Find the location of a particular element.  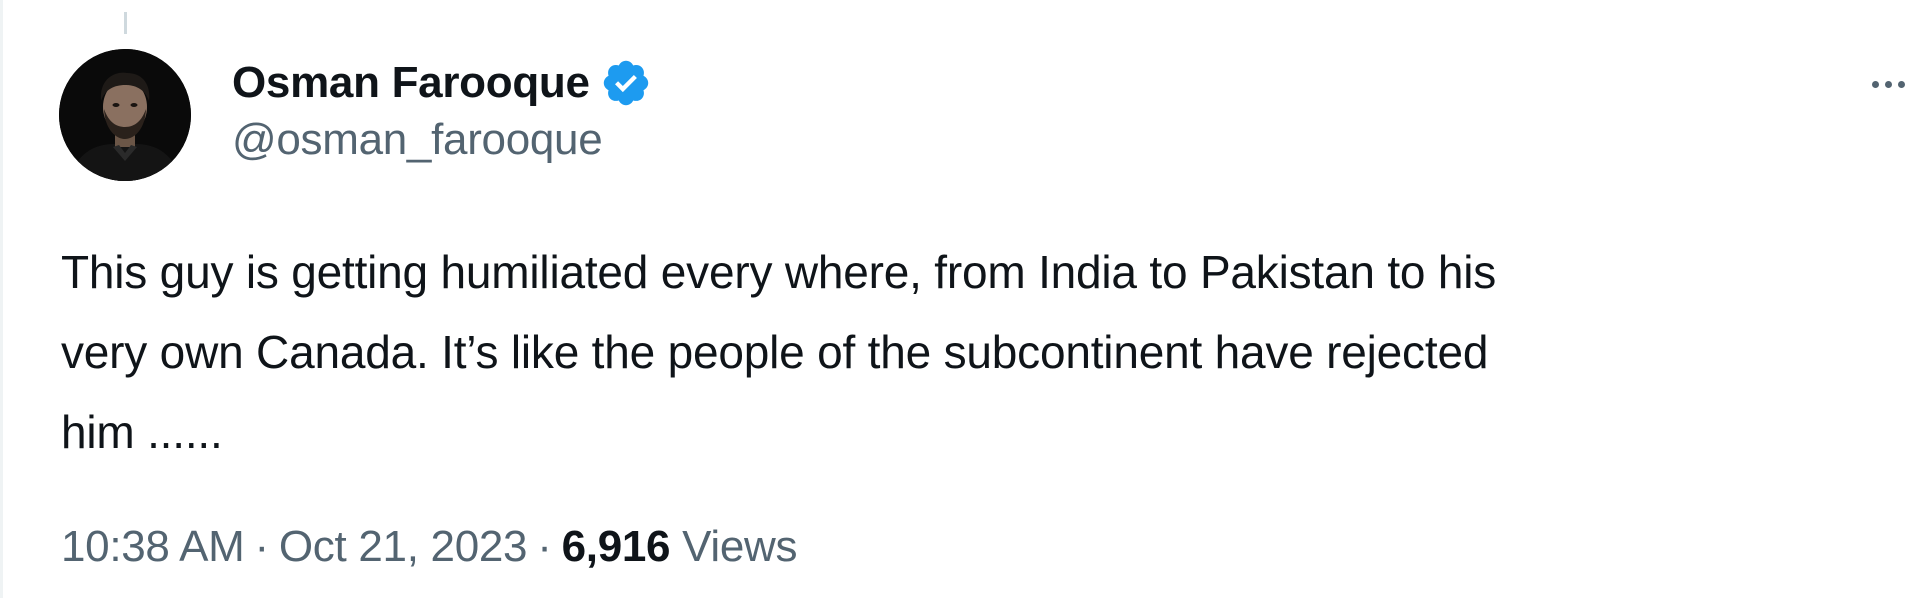

tweet-meta: 10:38 AM · Oct 21, 2023 · 6,916 Views is located at coordinates (429, 547).